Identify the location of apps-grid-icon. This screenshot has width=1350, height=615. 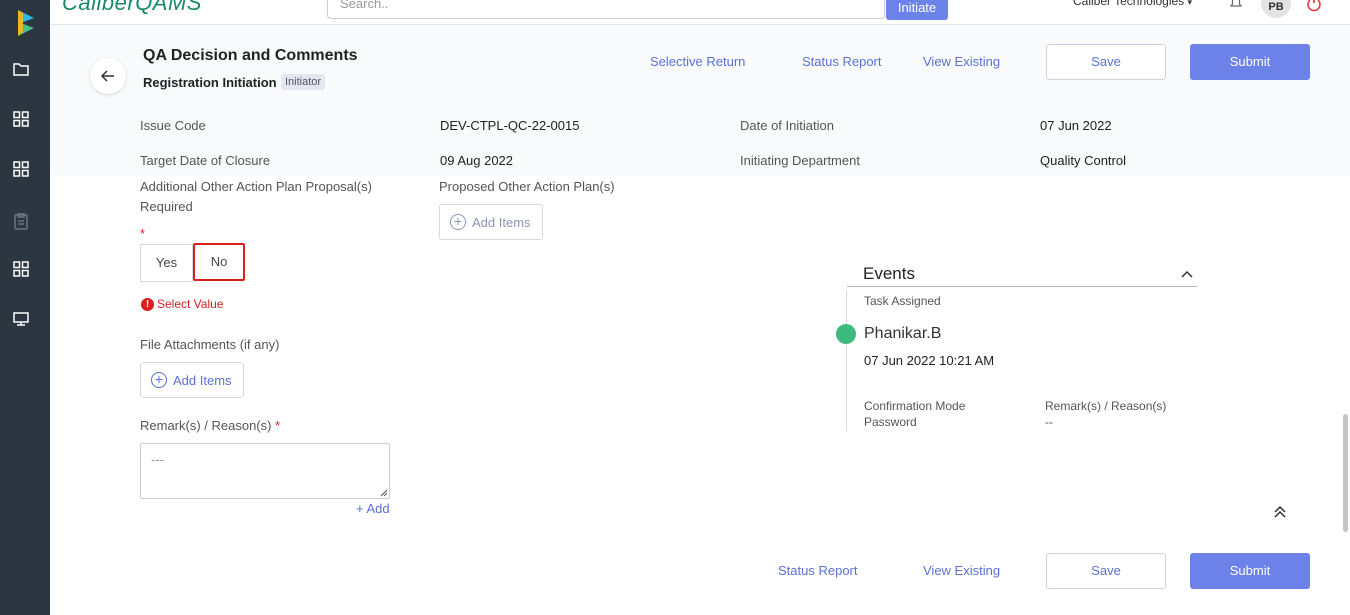
(21, 269).